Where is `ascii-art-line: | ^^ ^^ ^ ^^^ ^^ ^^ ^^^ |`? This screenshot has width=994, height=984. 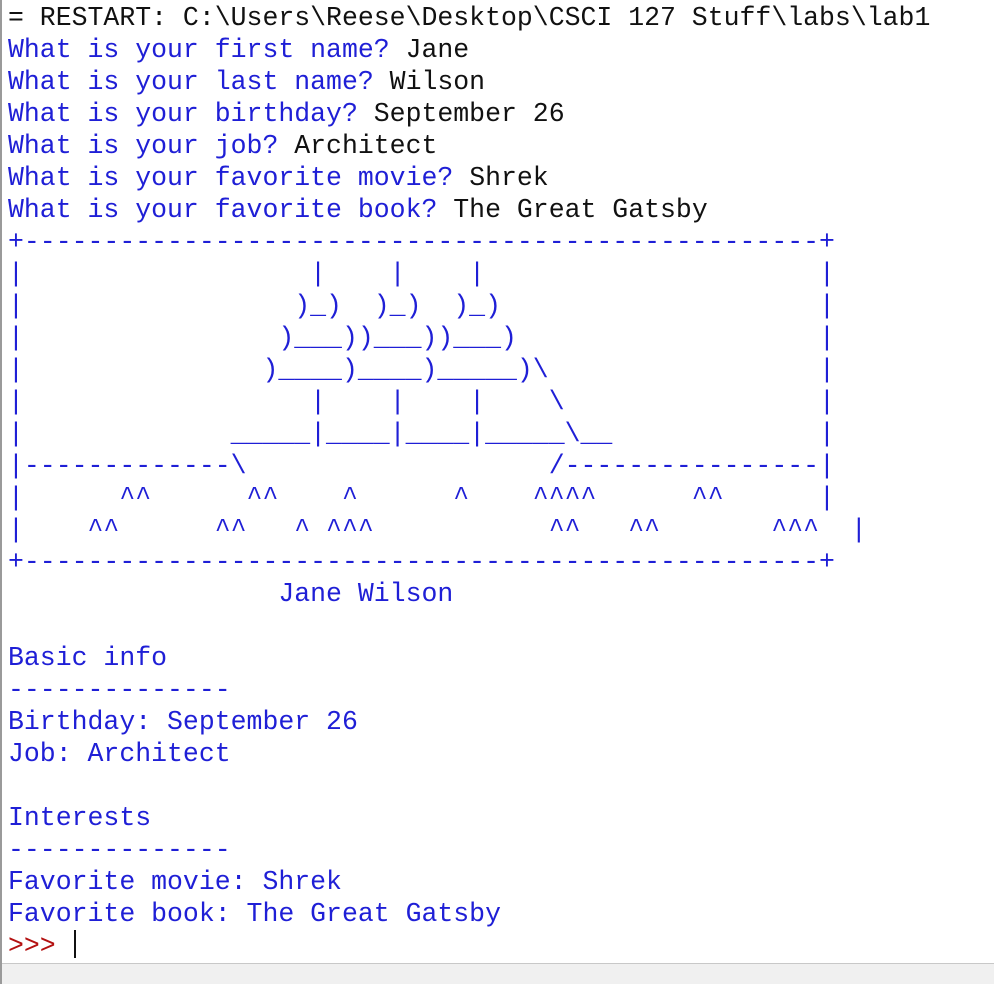 ascii-art-line: | ^^ ^^ ^ ^^^ ^^ ^^ ^^^ | is located at coordinates (437, 530).